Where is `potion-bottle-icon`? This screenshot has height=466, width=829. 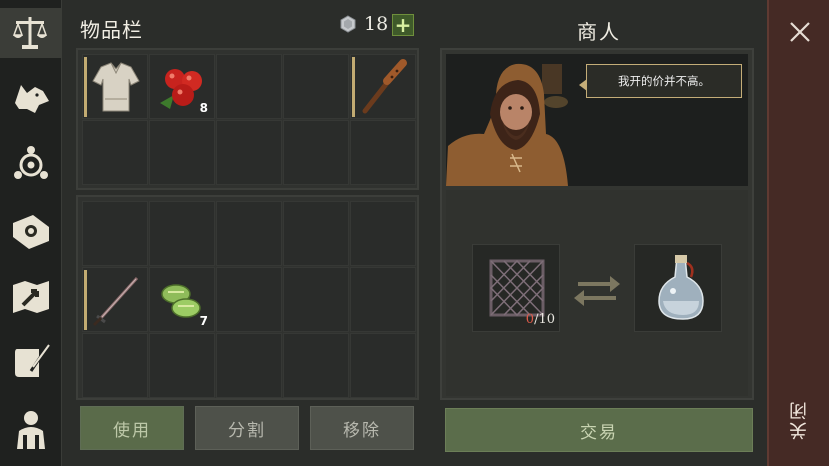
potion-bottle-icon is located at coordinates (681, 287).